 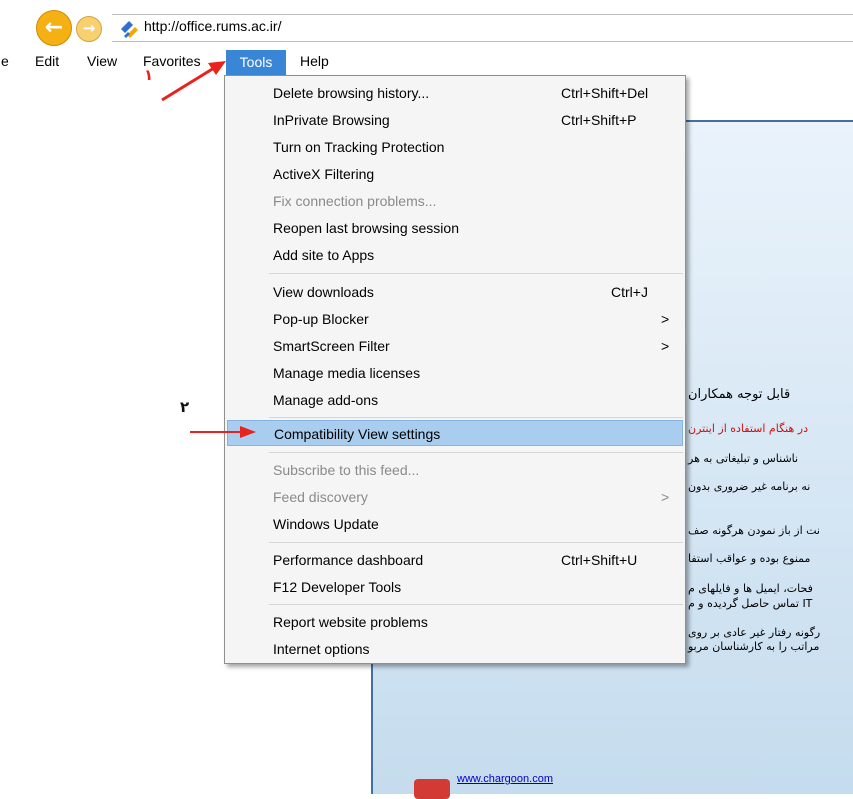 What do you see at coordinates (256, 62) in the screenshot?
I see `menu-tools: Tools` at bounding box center [256, 62].